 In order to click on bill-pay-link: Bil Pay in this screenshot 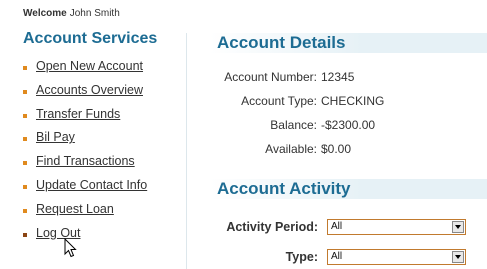, I will do `click(55, 137)`.